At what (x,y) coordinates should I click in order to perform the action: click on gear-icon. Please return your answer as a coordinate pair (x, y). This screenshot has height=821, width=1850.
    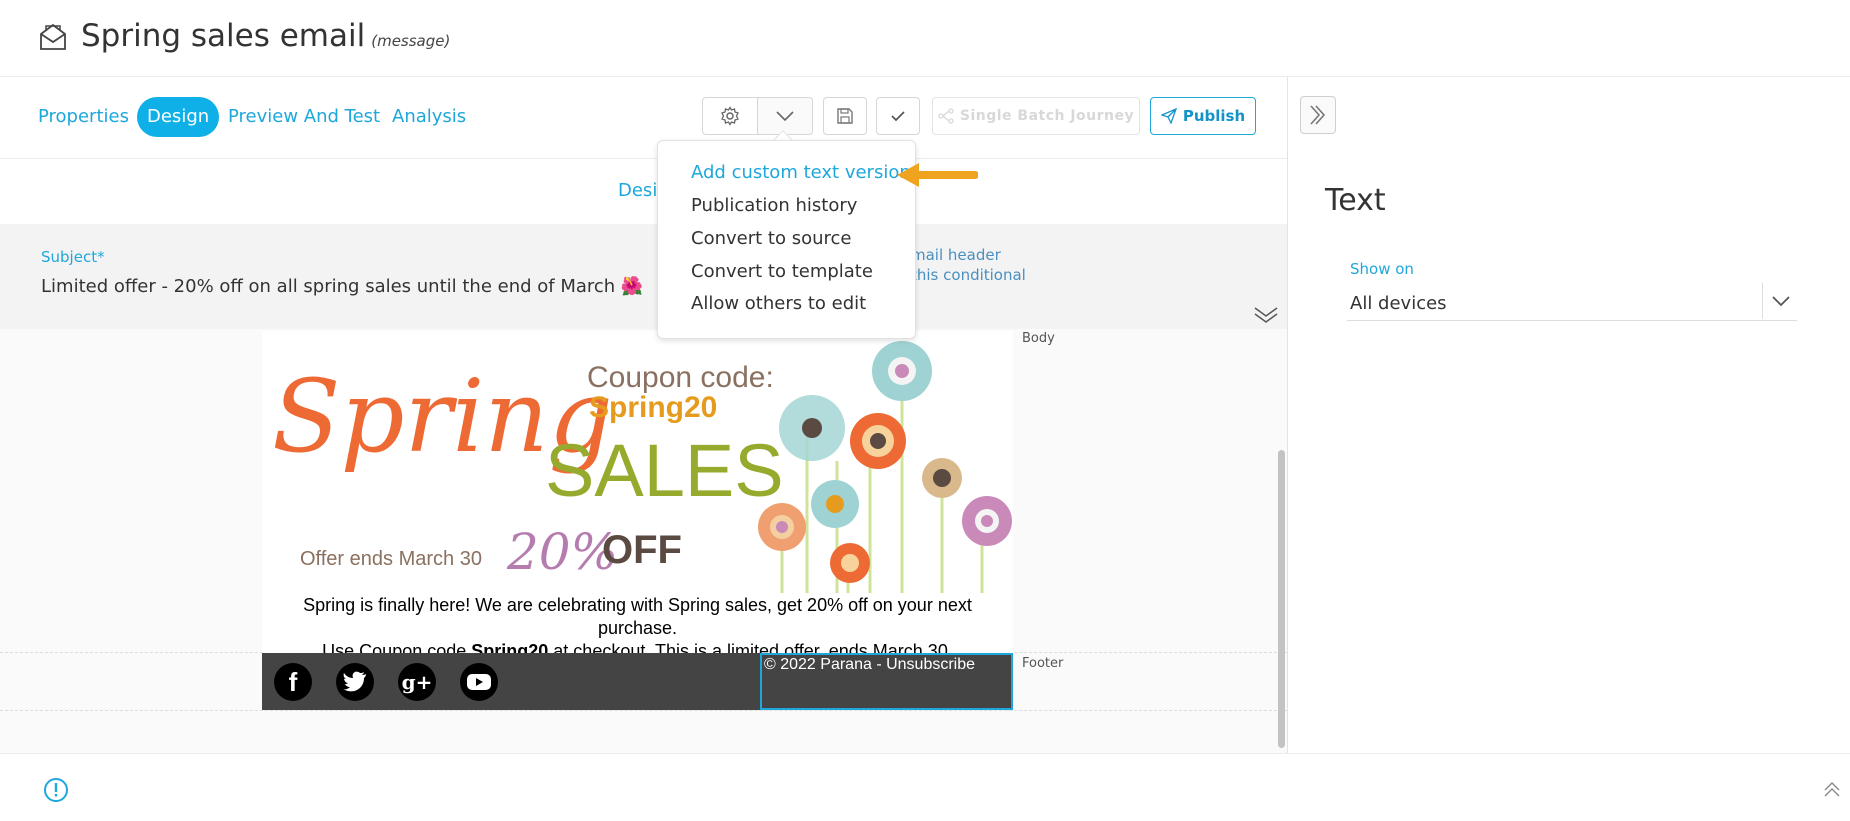
    Looking at the image, I should click on (730, 116).